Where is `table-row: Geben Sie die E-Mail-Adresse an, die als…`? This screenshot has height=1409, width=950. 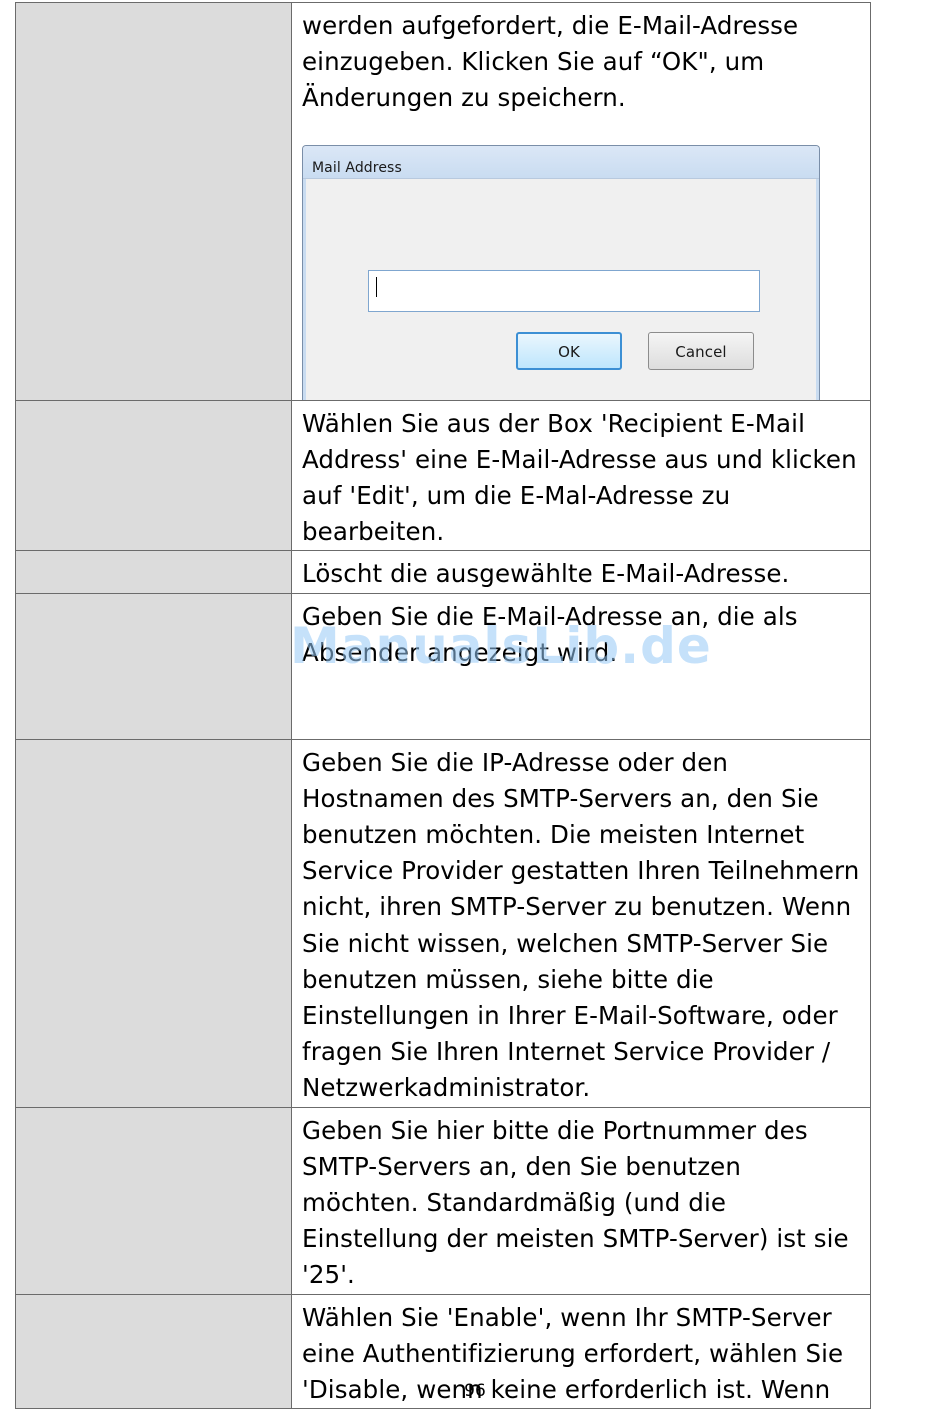 table-row: Geben Sie die E-Mail-Adresse an, die als… is located at coordinates (443, 666).